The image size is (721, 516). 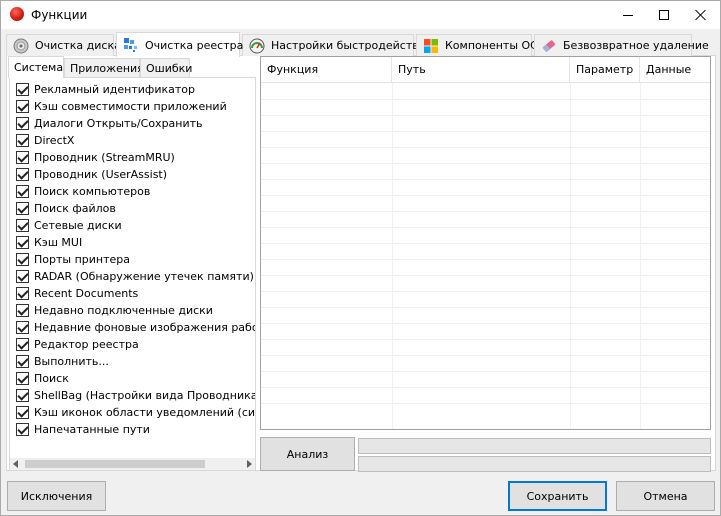 What do you see at coordinates (59, 15) in the screenshot?
I see `window-title: Функции` at bounding box center [59, 15].